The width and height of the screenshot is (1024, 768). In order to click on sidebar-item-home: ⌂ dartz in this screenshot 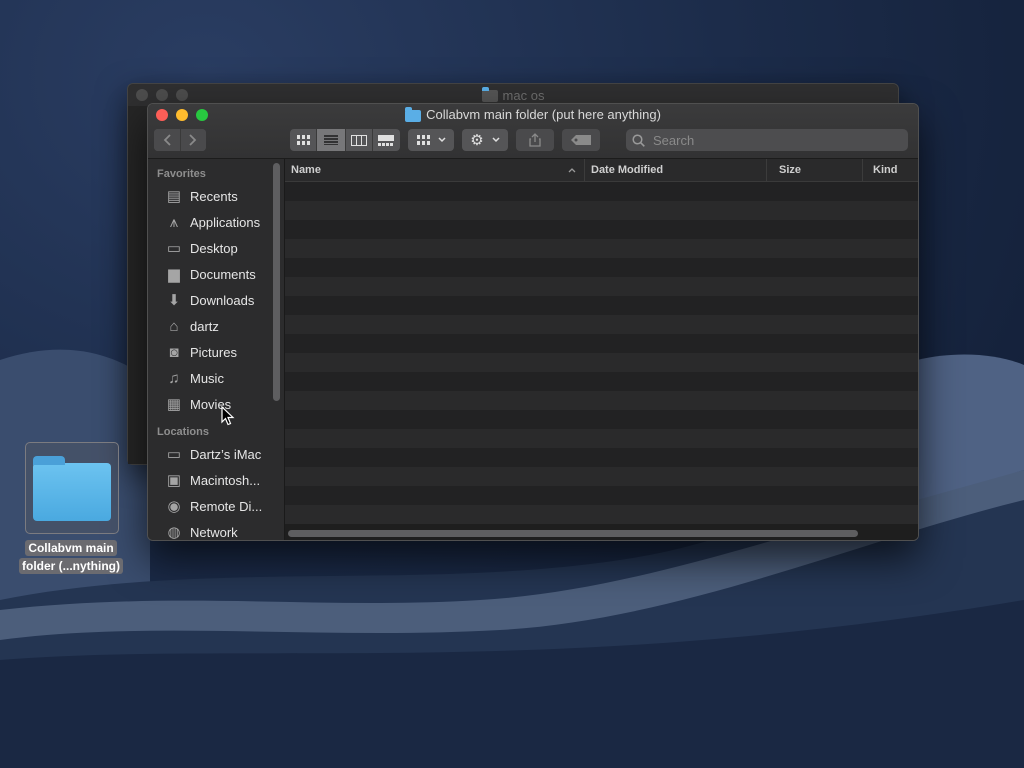, I will do `click(216, 326)`.